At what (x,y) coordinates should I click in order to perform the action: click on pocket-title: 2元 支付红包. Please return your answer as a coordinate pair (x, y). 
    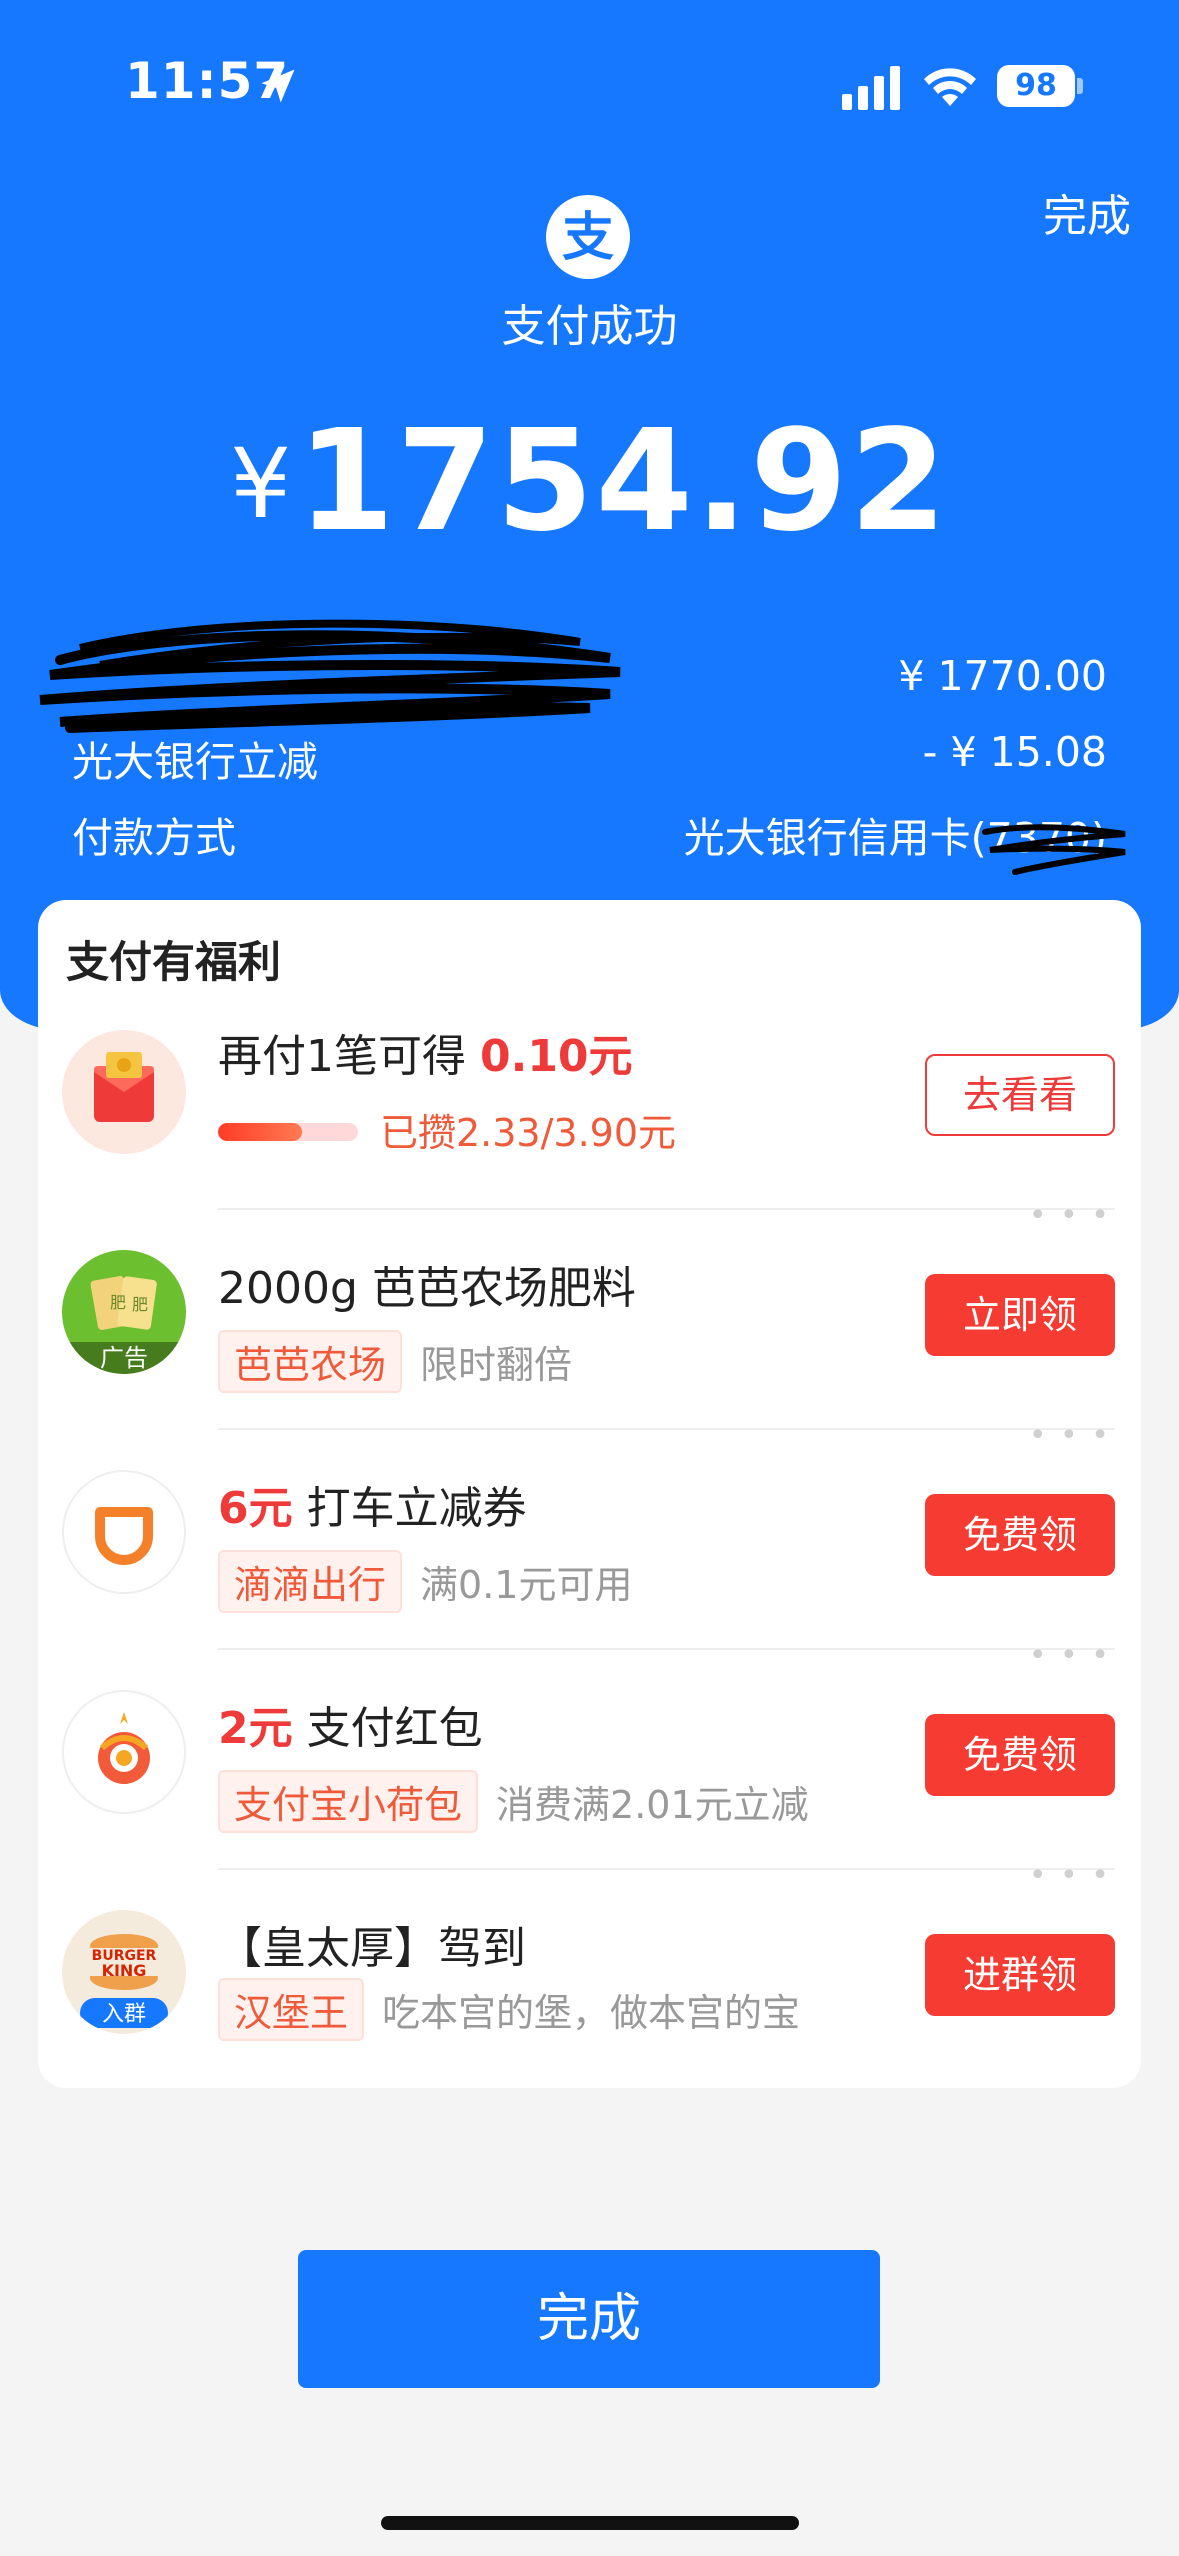
    Looking at the image, I should click on (350, 1724).